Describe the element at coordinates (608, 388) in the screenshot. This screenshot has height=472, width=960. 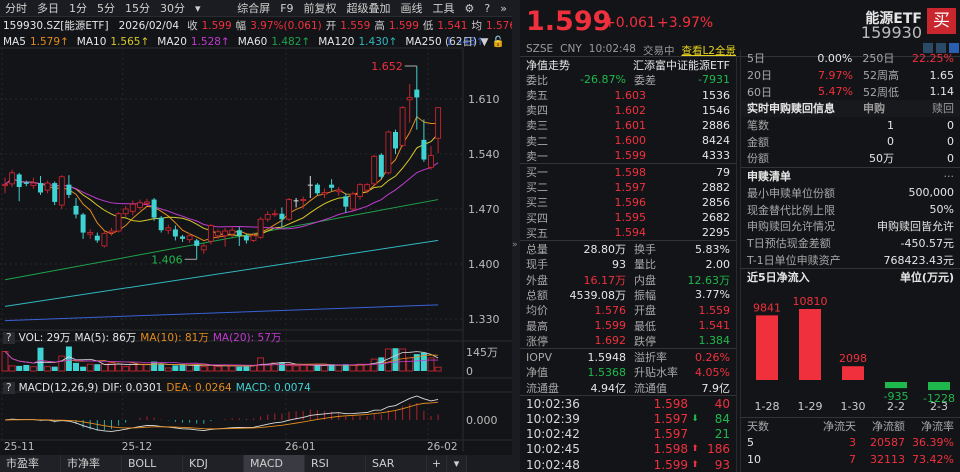
I see `stat-value: 4.94亿` at that location.